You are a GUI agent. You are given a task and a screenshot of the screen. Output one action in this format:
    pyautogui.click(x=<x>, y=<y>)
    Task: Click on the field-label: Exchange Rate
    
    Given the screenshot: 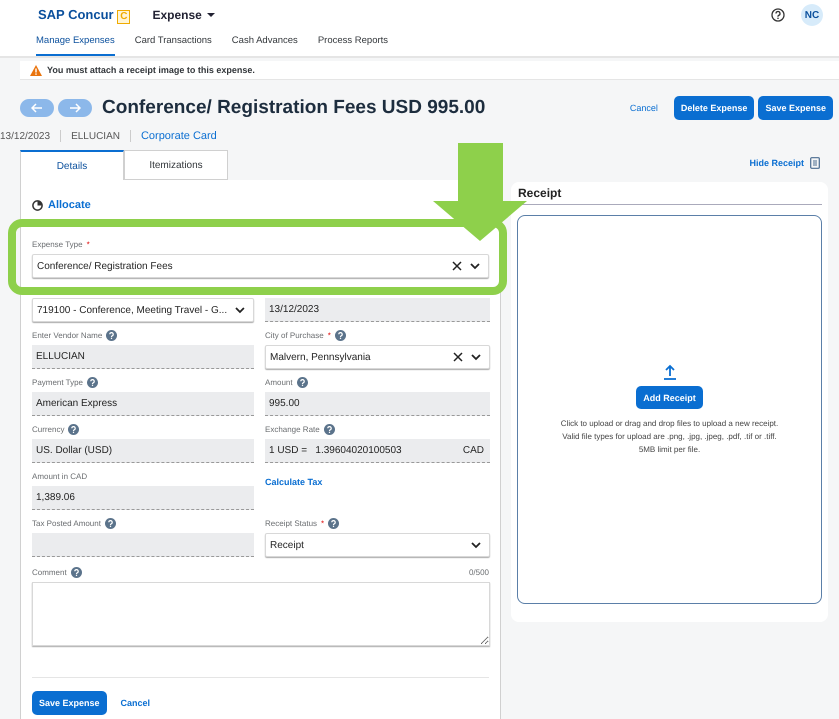 What is the action you would take?
    pyautogui.click(x=292, y=429)
    